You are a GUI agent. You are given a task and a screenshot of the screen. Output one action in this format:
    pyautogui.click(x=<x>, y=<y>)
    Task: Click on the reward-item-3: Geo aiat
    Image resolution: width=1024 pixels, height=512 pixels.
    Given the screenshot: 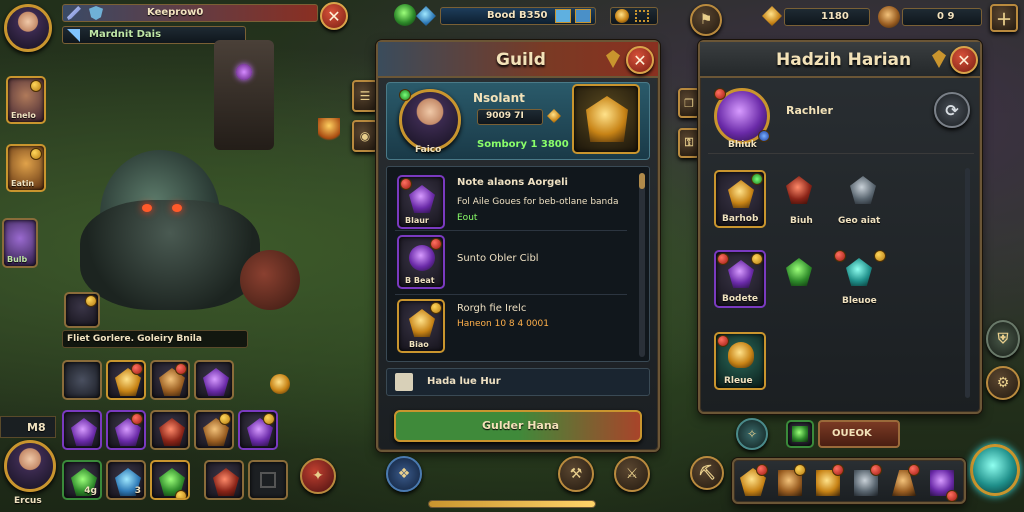 What is the action you would take?
    pyautogui.click(x=864, y=199)
    